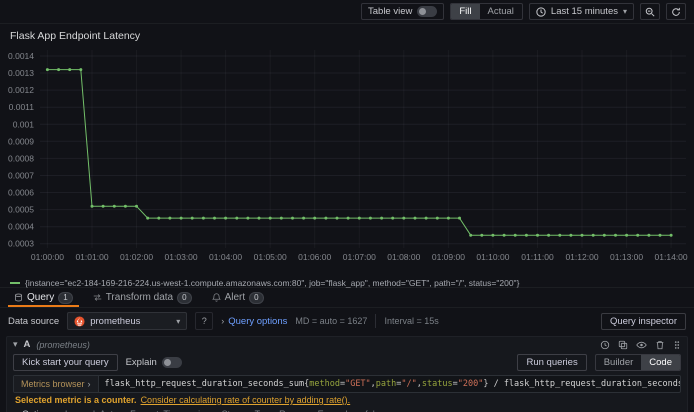 This screenshot has height=412, width=694. I want to click on tab-query: Query 1, so click(43, 297).